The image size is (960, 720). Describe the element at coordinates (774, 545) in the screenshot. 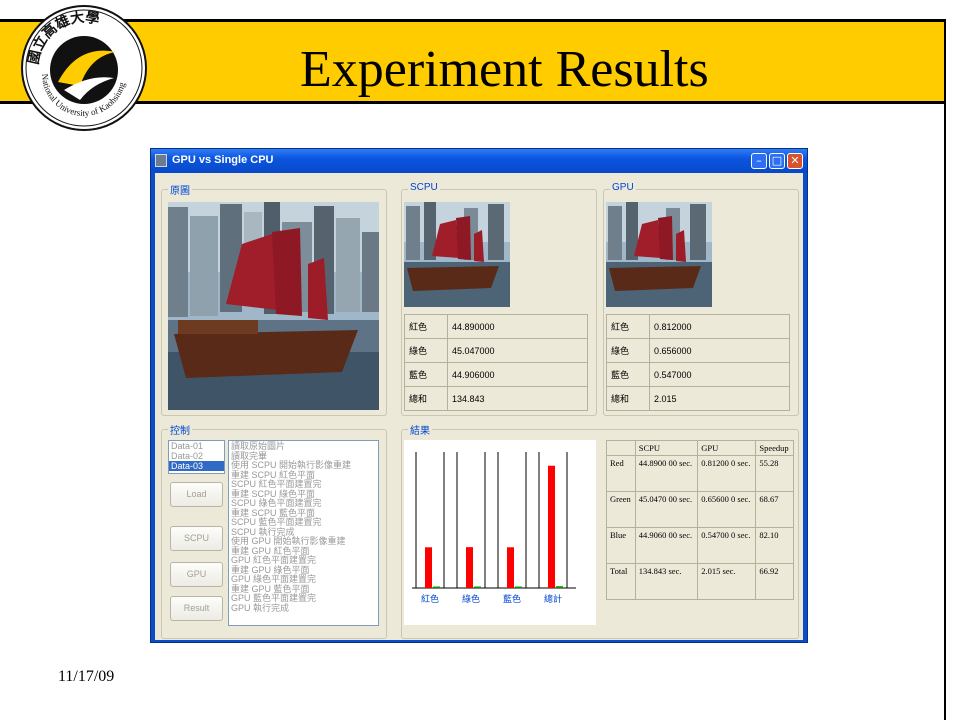

I see `results-speedup-cell: 82.10` at that location.